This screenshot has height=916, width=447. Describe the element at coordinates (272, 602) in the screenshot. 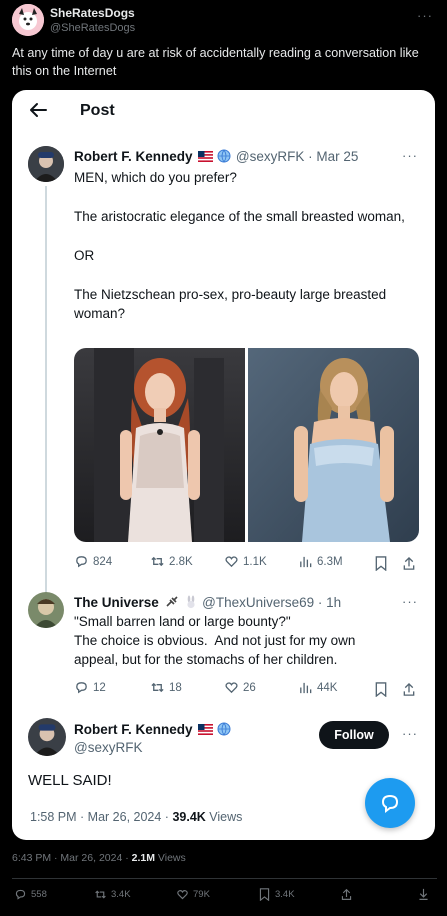

I see `author-handle-date: @ThexUniverse69 · 1h` at that location.